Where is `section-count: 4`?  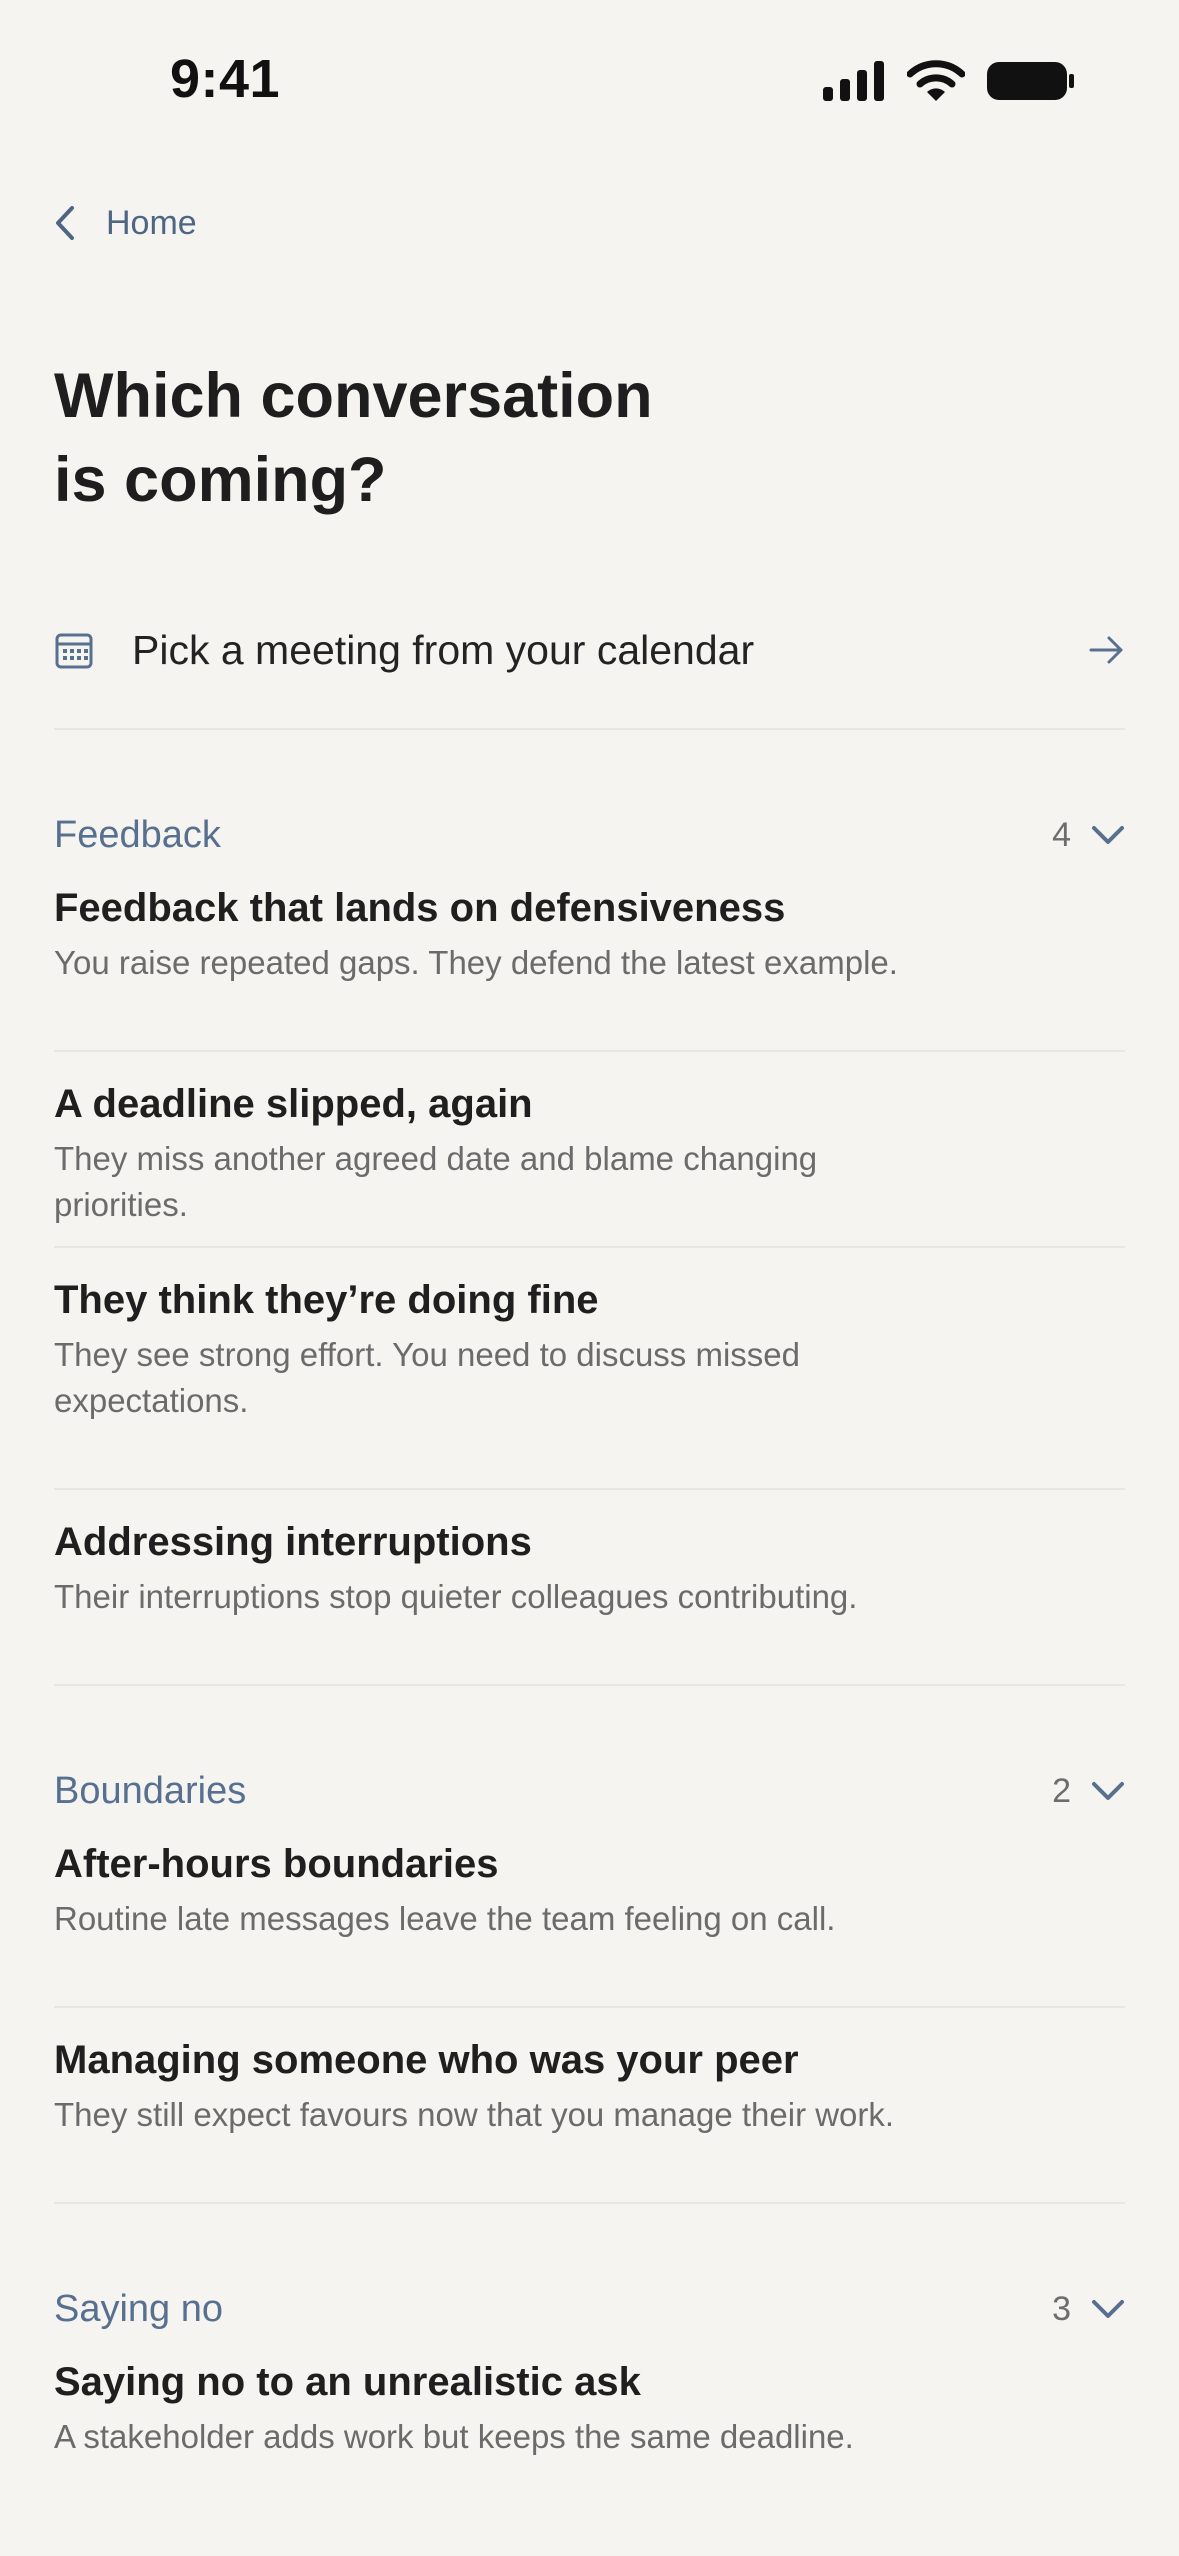
section-count: 4 is located at coordinates (1061, 834).